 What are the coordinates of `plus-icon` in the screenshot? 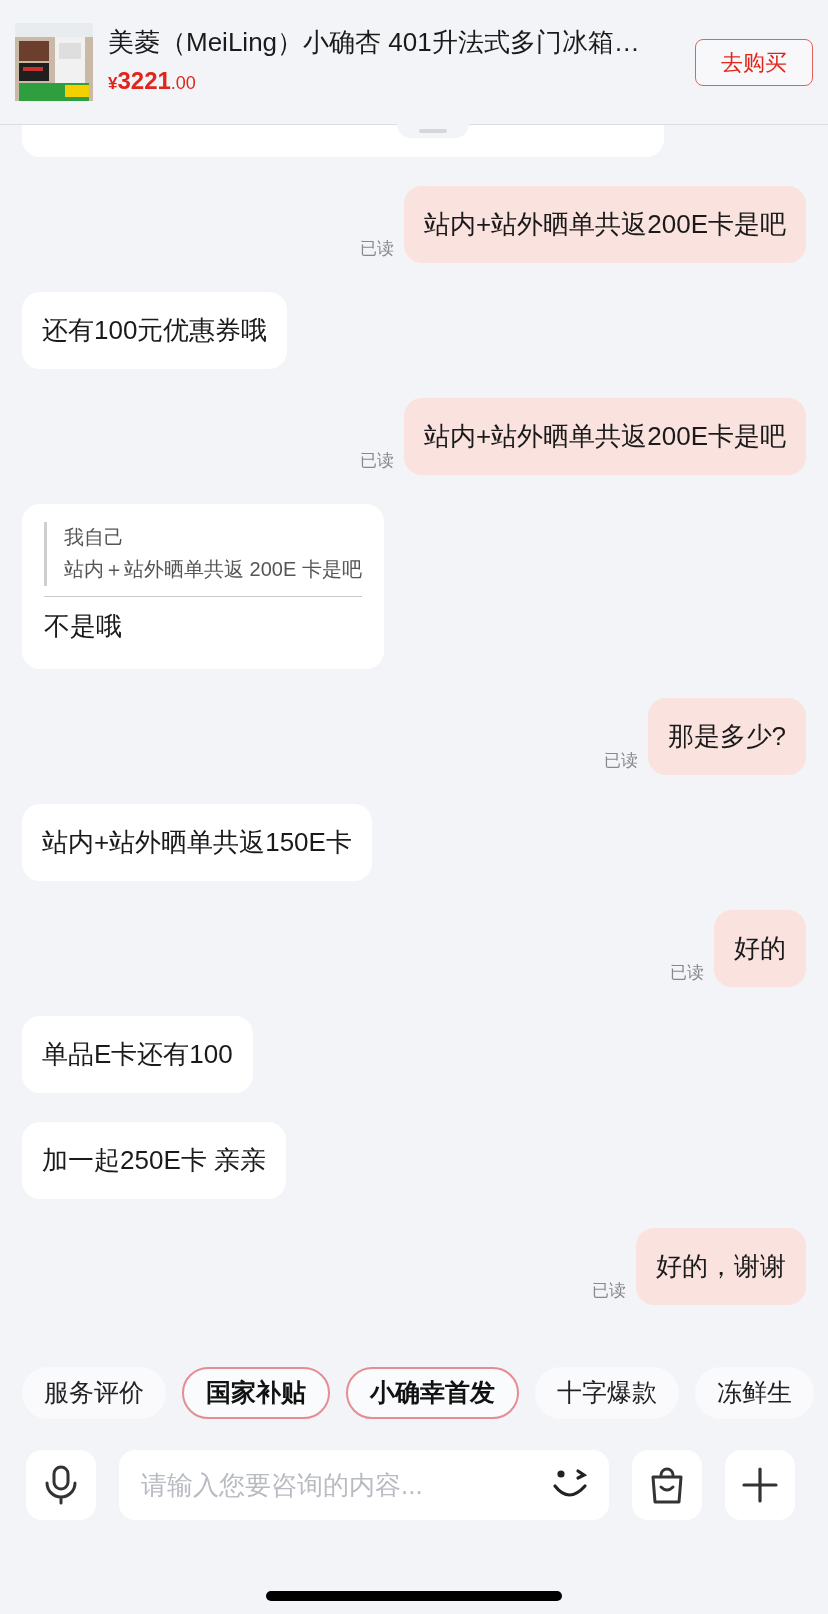 It's located at (760, 1485).